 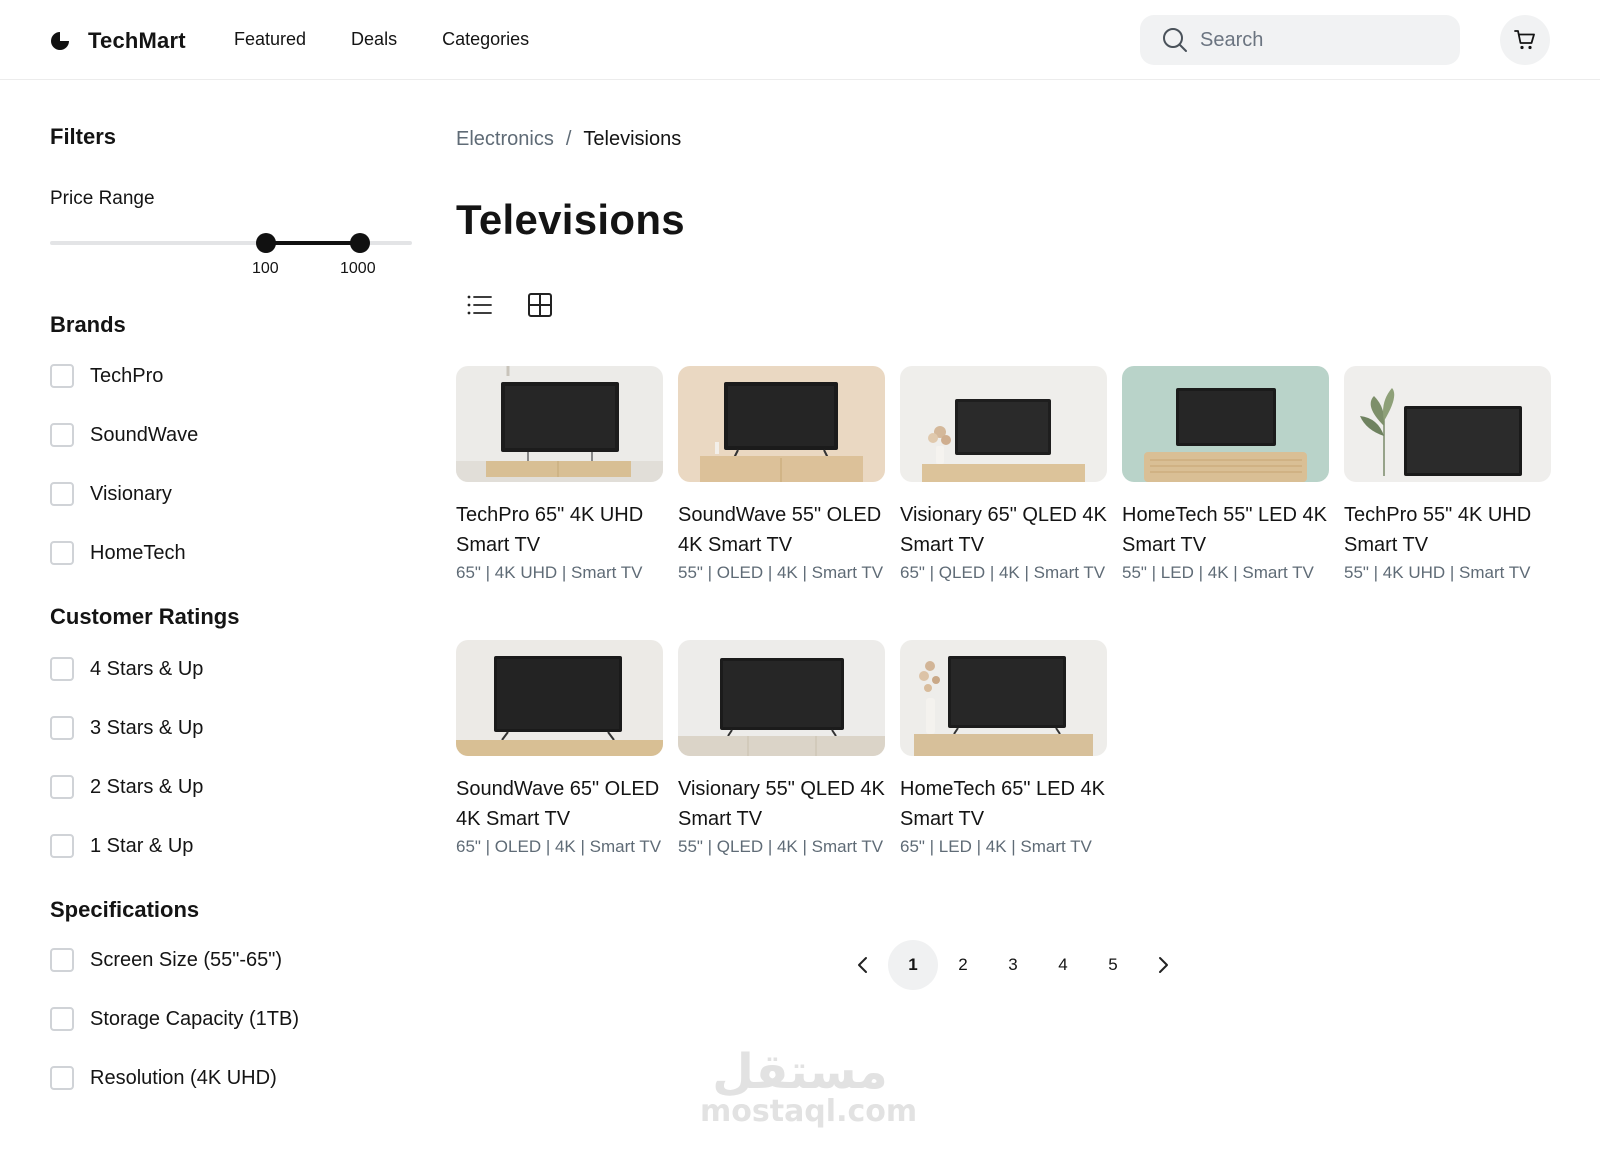 What do you see at coordinates (781, 572) in the screenshot?
I see `product-specs: 55" | OLED | 4K | Smart TV` at bounding box center [781, 572].